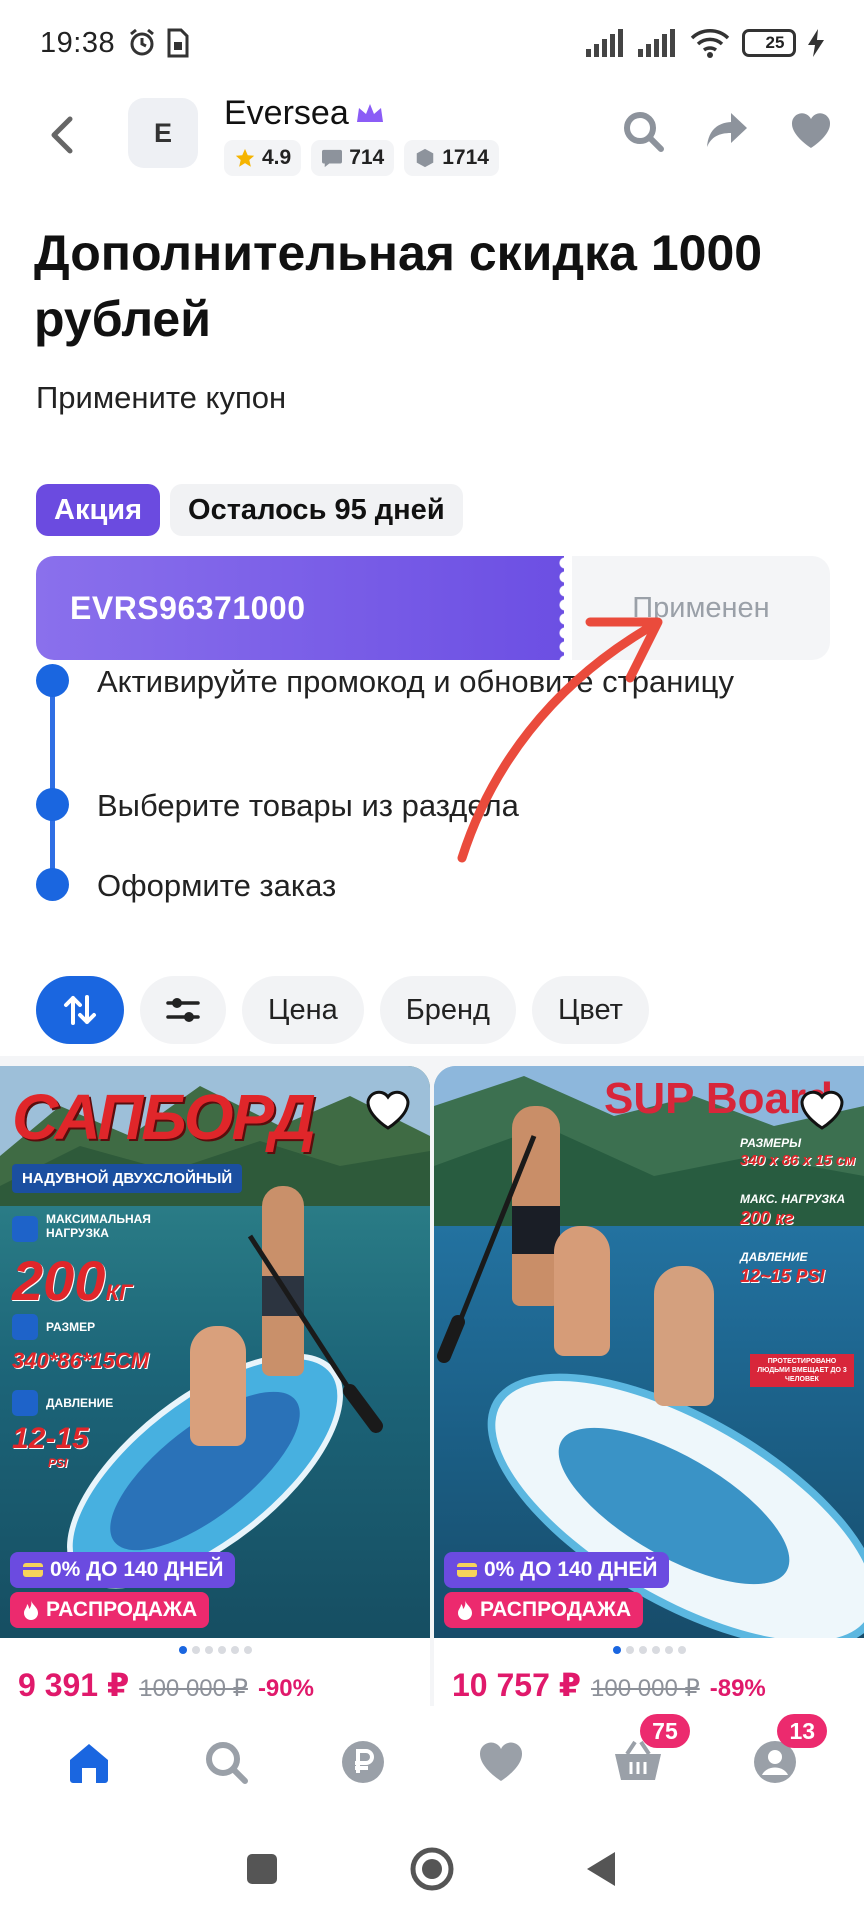 Image resolution: width=864 pixels, height=1920 pixels. Describe the element at coordinates (164, 1117) in the screenshot. I see `image-title: САПБОРД` at that location.